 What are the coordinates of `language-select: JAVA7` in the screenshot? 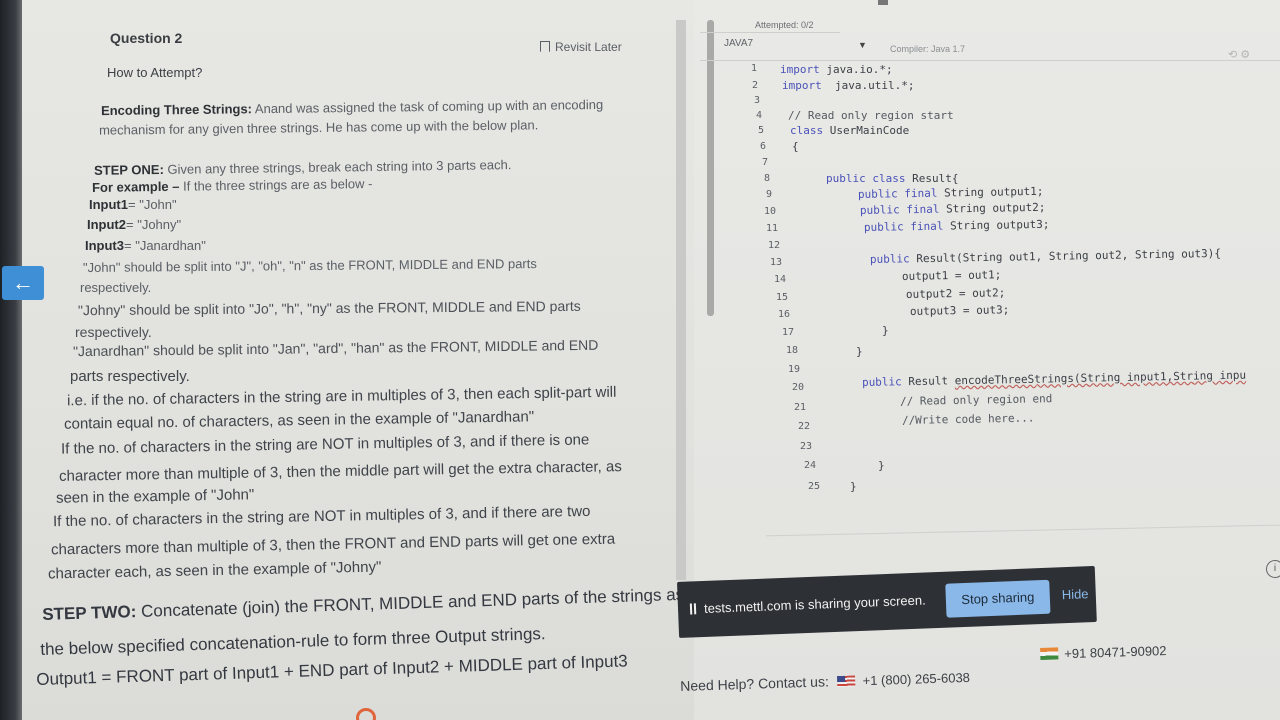 It's located at (738, 43).